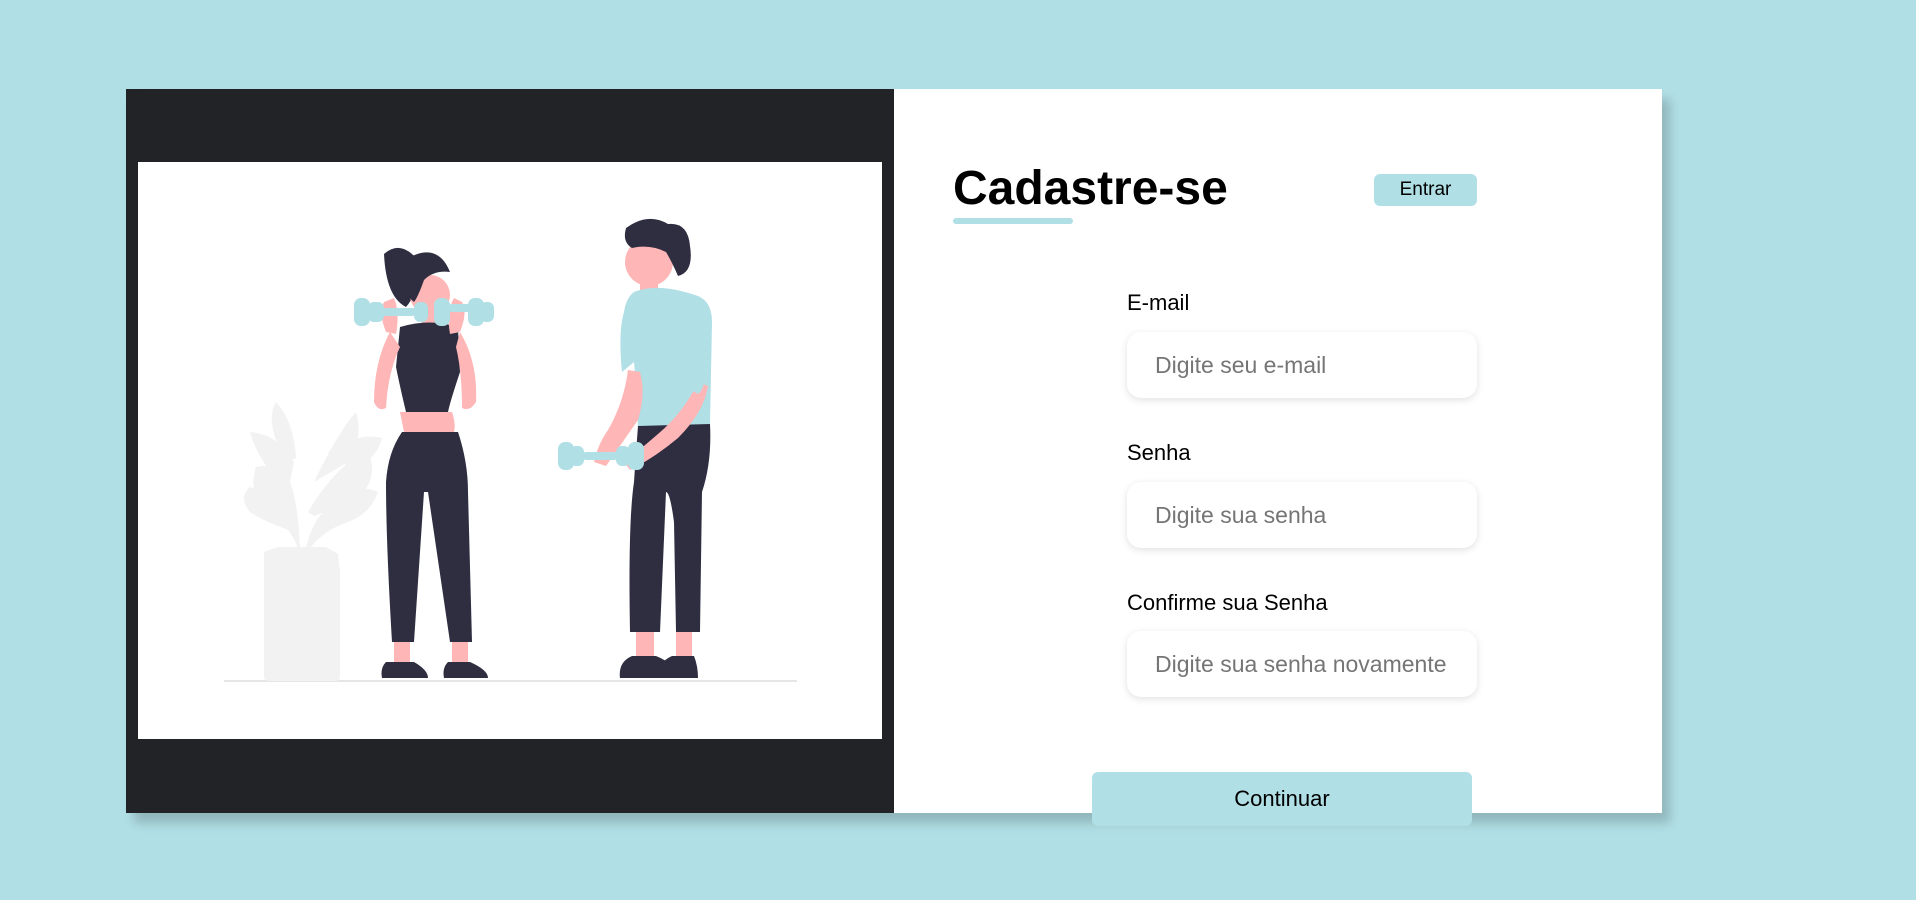  Describe the element at coordinates (653, 448) in the screenshot. I see `man-figure` at that location.